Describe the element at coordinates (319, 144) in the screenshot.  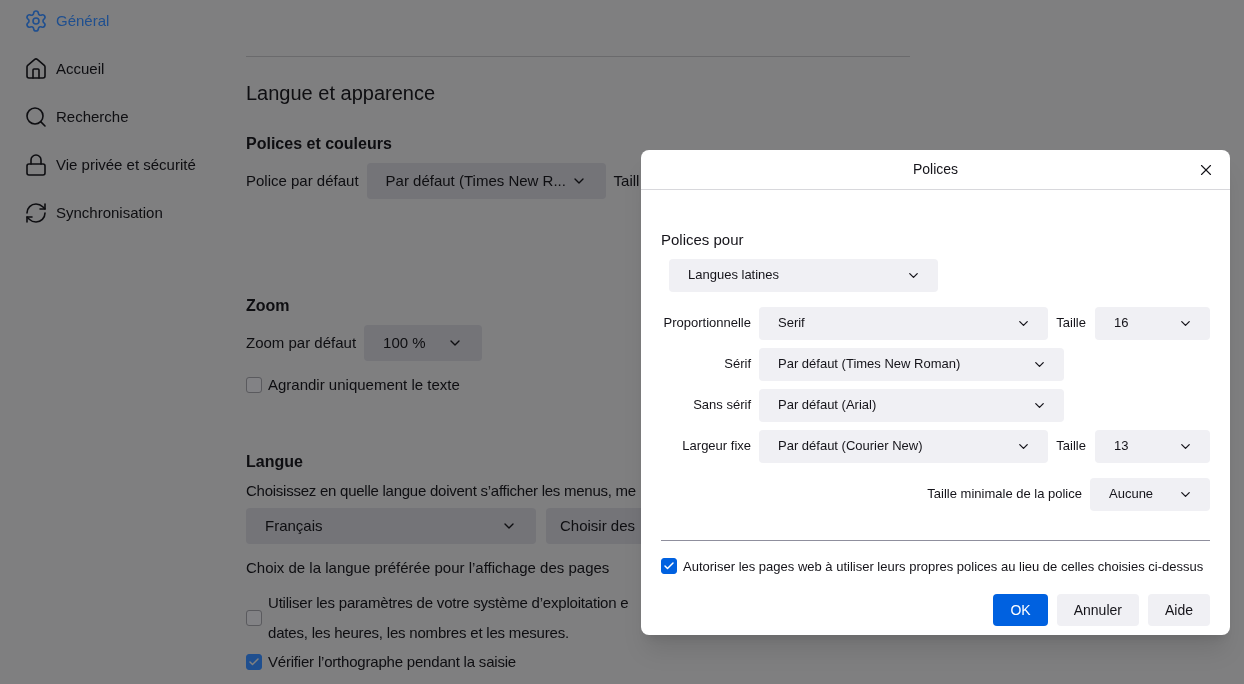
I see `section-heading: Polices et couleurs` at that location.